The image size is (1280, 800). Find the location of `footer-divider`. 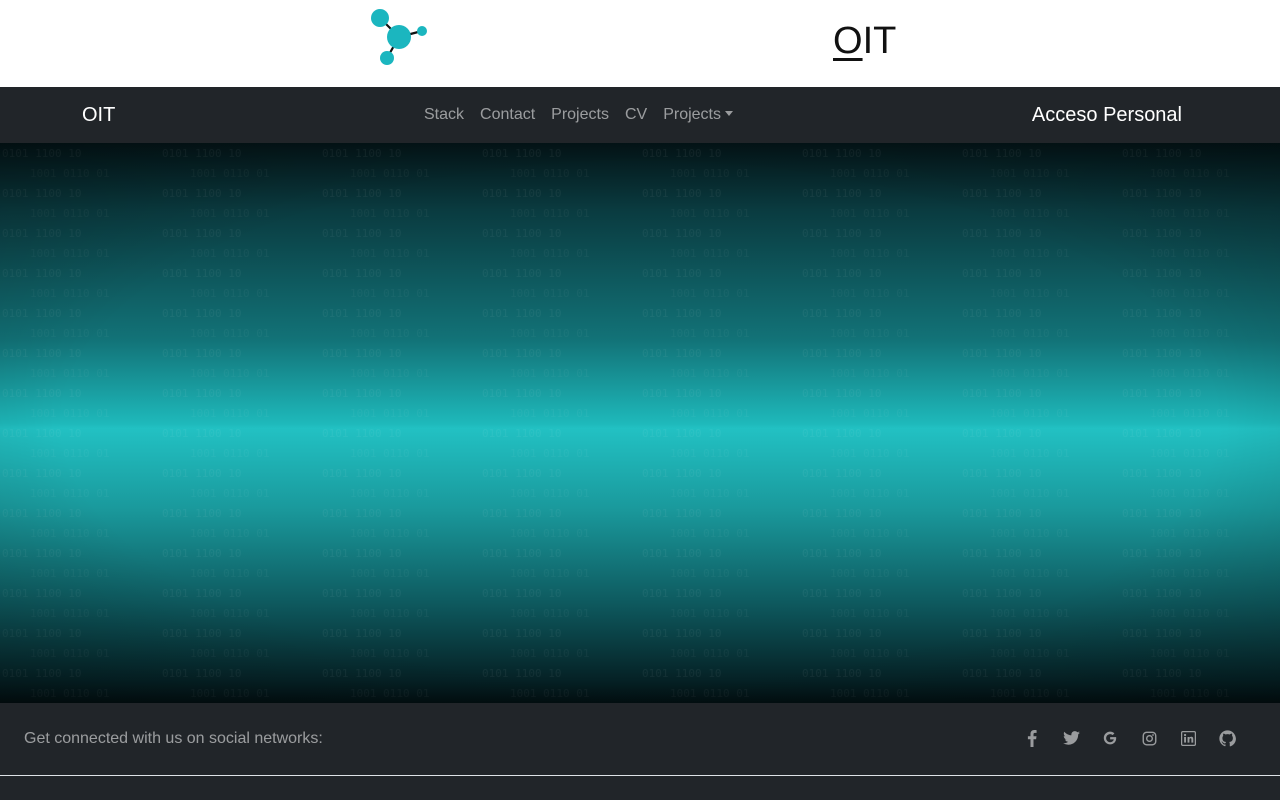

footer-divider is located at coordinates (640, 775).